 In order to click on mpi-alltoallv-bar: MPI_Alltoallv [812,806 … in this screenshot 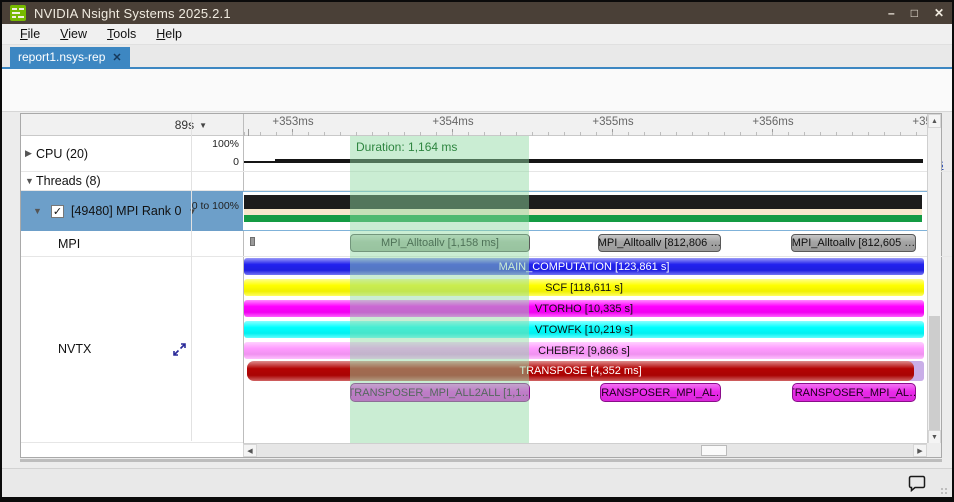, I will do `click(659, 243)`.